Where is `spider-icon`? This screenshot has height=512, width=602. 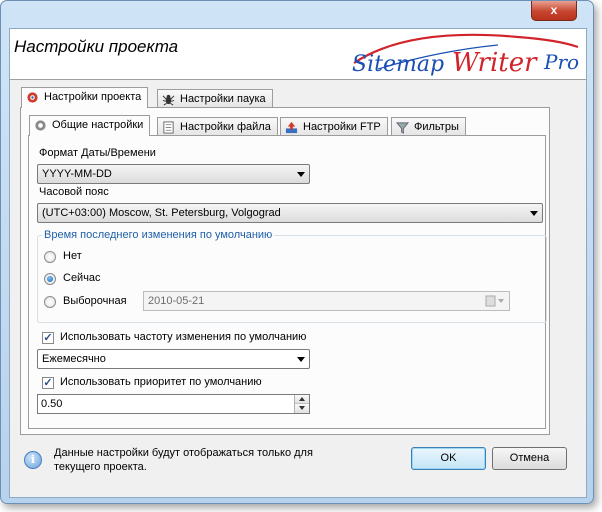 spider-icon is located at coordinates (168, 100).